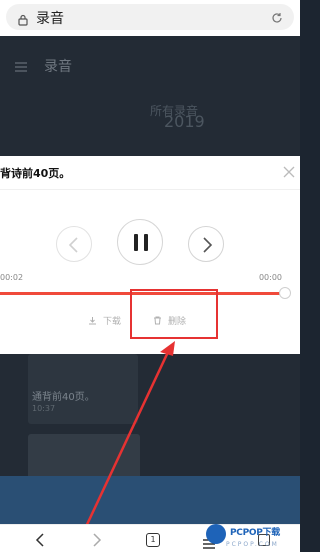 The width and height of the screenshot is (320, 552). Describe the element at coordinates (255, 533) in the screenshot. I see `watermark-text: PCPOP下载` at that location.